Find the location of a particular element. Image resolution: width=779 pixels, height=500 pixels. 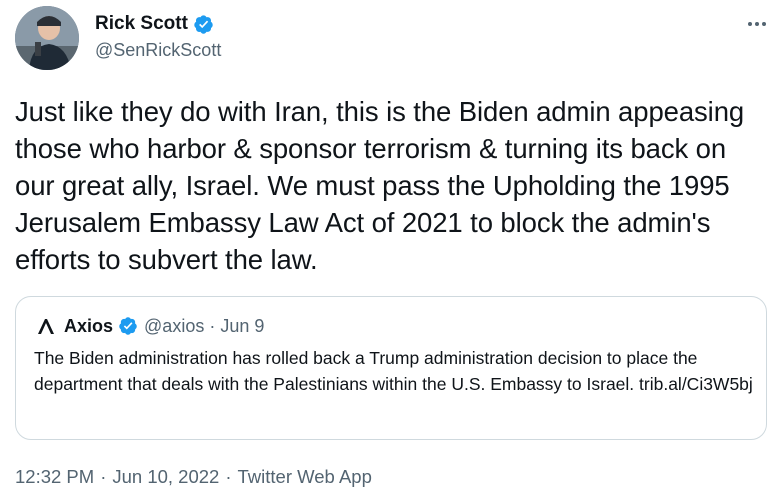

axios-logo-icon is located at coordinates (46, 326).